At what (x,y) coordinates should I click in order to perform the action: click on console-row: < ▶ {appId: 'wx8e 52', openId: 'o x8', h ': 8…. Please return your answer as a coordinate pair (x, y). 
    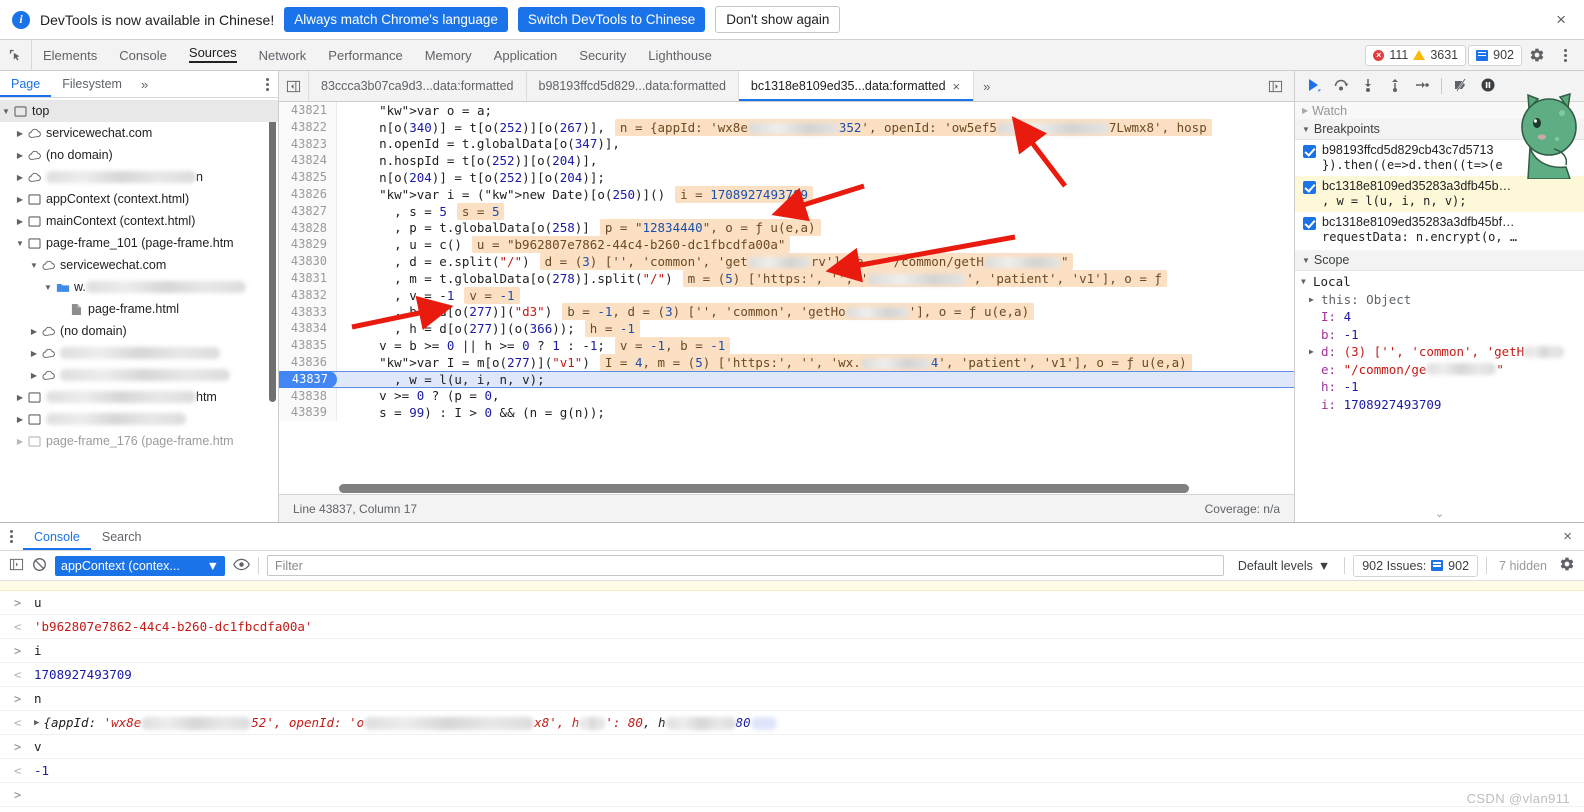
    Looking at the image, I should click on (792, 723).